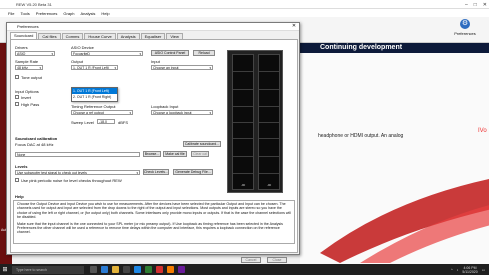 The width and height of the screenshot is (489, 275). Describe the element at coordinates (29, 67) in the screenshot. I see `sample-rate-select: 48 kHz ▾` at that location.